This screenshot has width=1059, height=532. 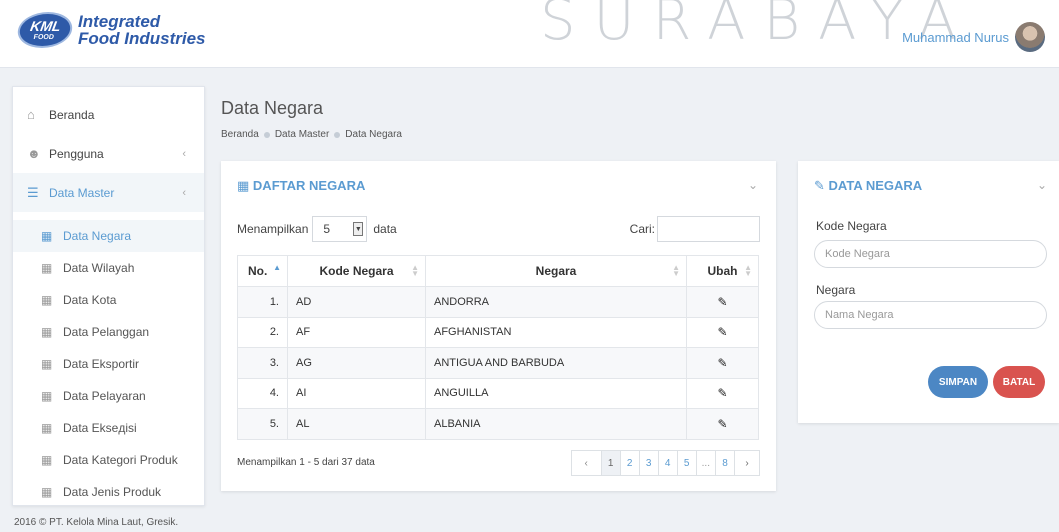 I want to click on sidebar-subitem-data-ekspedisi: ▦ Data Ekseдisi, so click(x=108, y=428).